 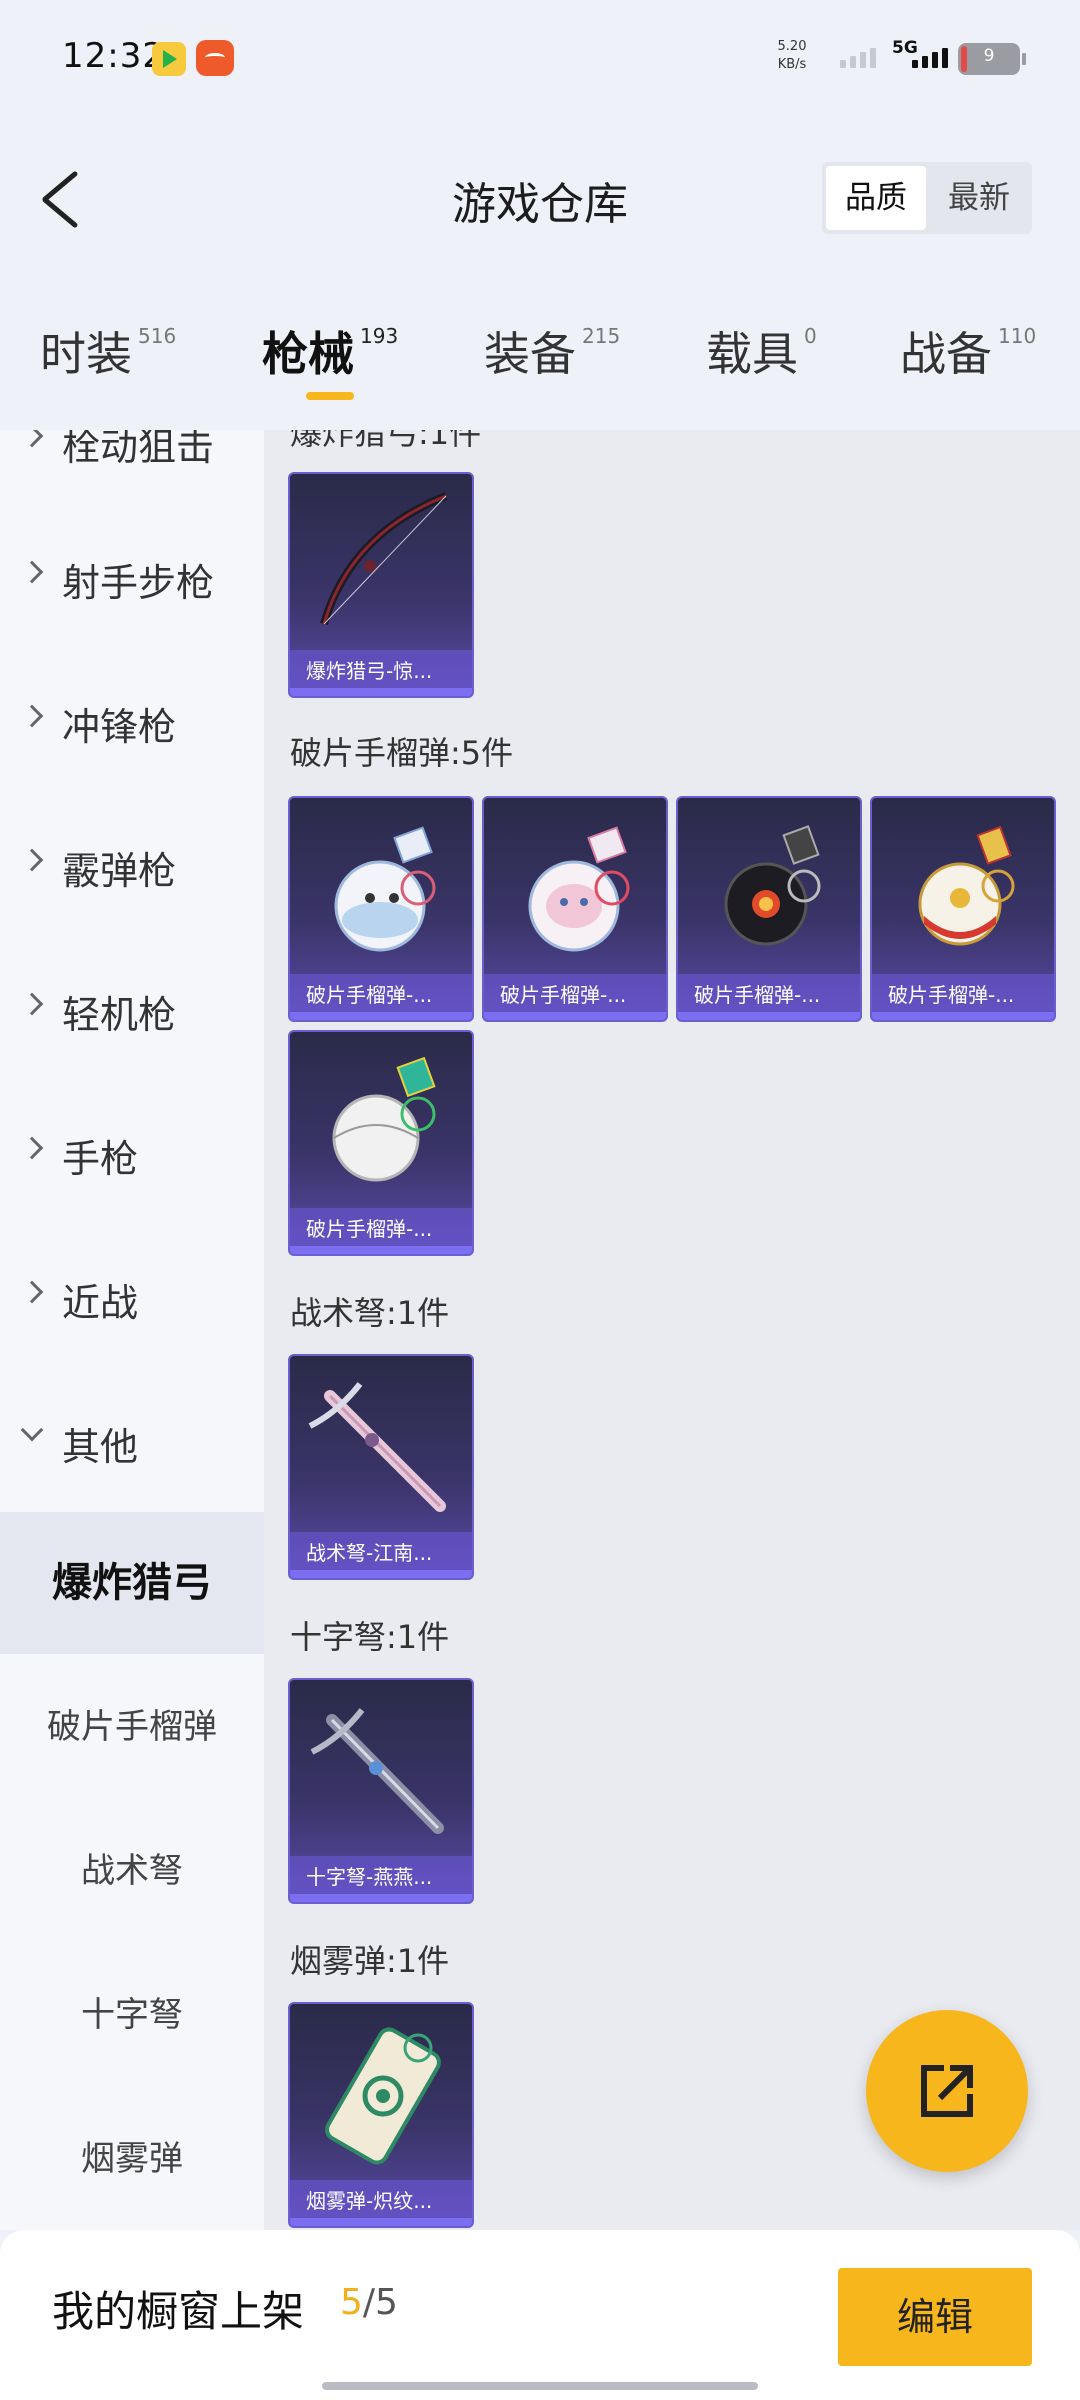 I want to click on bottom-bar: 我的橱窗上架 5/5 编辑, so click(x=540, y=2315).